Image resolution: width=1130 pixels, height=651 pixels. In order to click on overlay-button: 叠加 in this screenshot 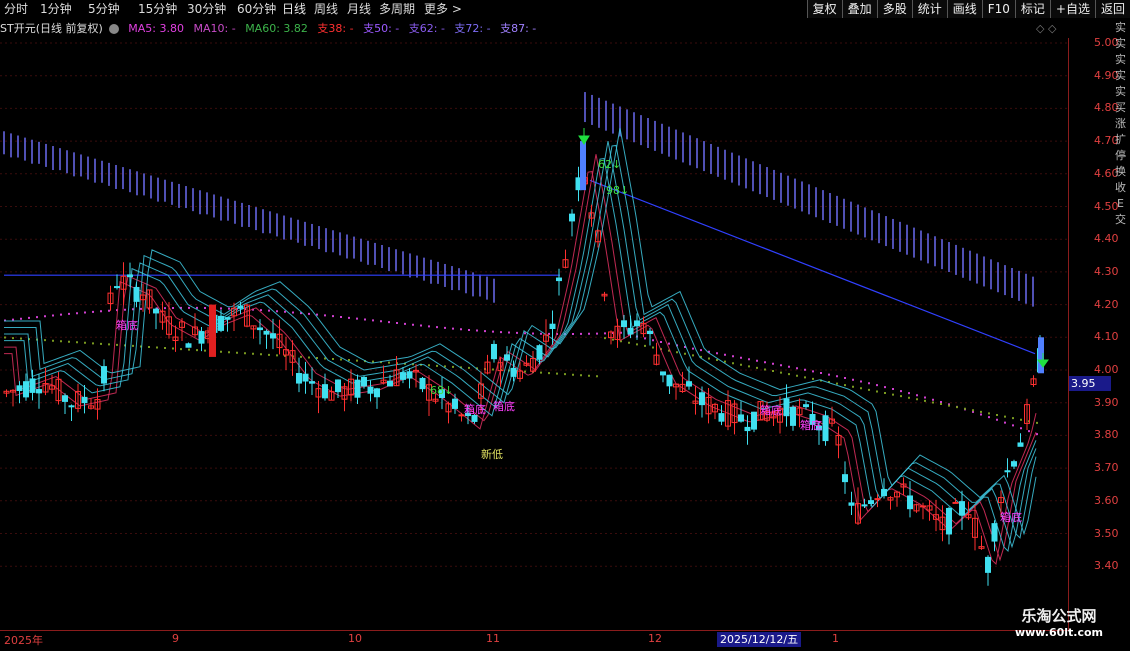, I will do `click(859, 9)`.